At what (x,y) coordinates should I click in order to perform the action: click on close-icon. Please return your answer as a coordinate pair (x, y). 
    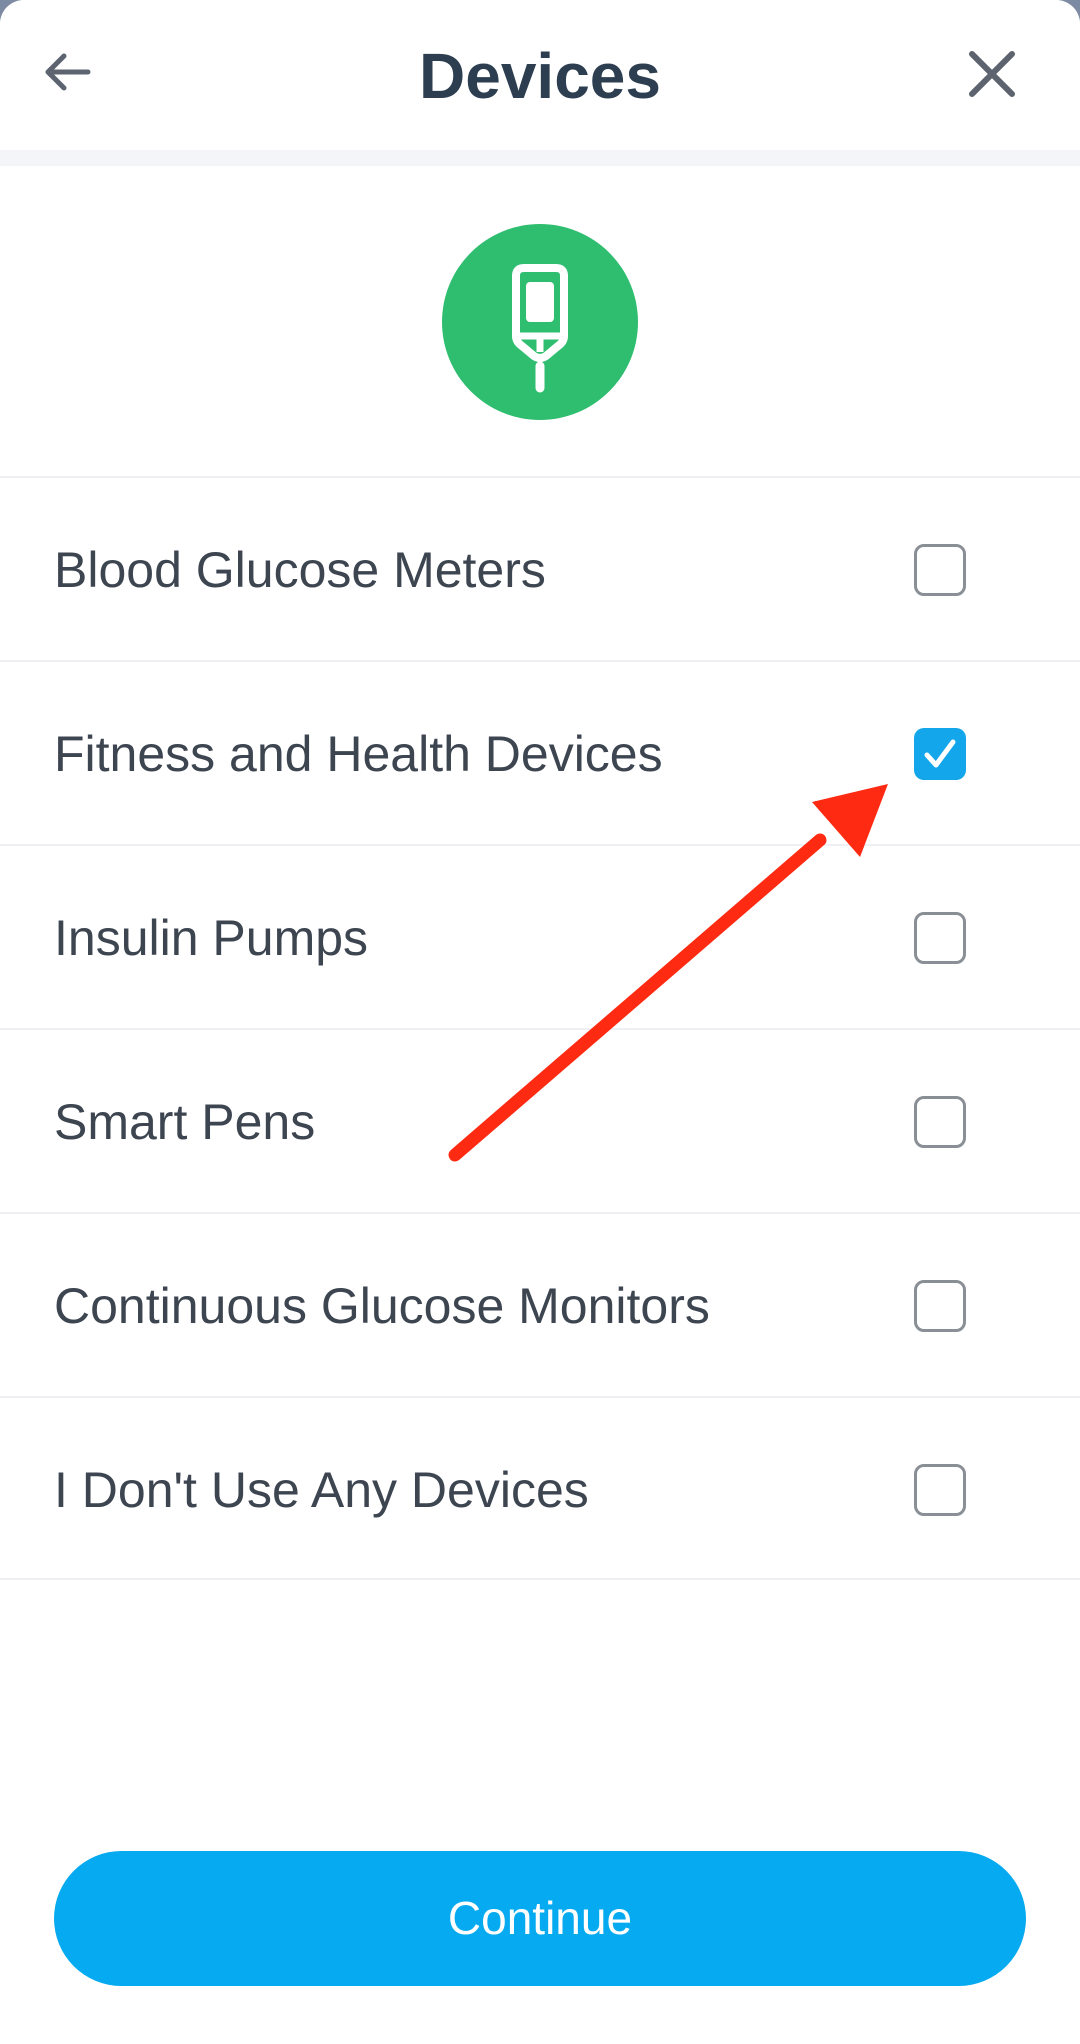
    Looking at the image, I should click on (992, 74).